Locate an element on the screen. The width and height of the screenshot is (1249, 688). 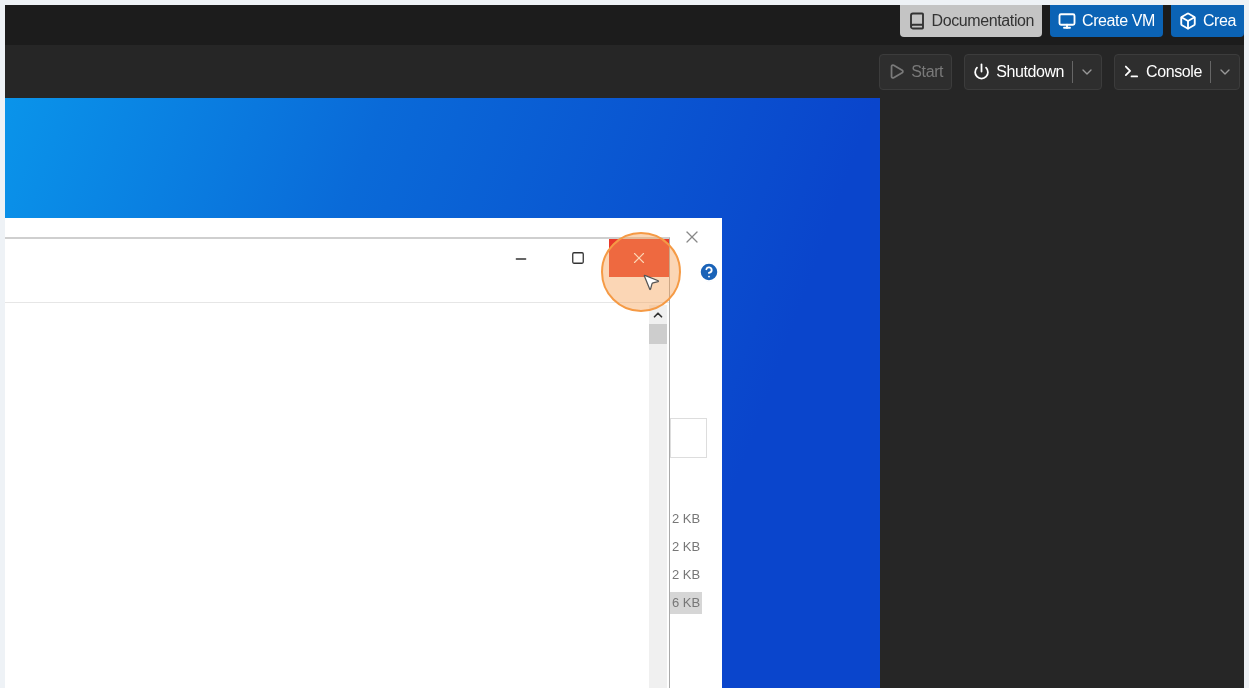
file-size: 6 KB is located at coordinates (686, 603).